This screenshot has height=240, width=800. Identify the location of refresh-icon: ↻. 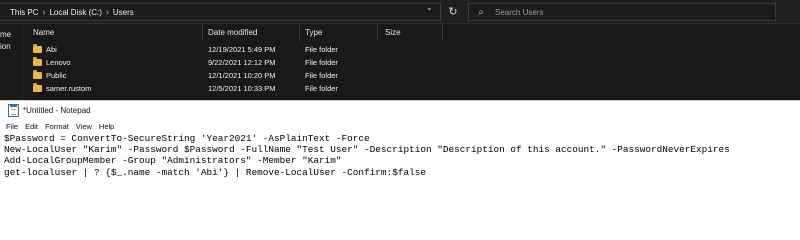
(453, 11).